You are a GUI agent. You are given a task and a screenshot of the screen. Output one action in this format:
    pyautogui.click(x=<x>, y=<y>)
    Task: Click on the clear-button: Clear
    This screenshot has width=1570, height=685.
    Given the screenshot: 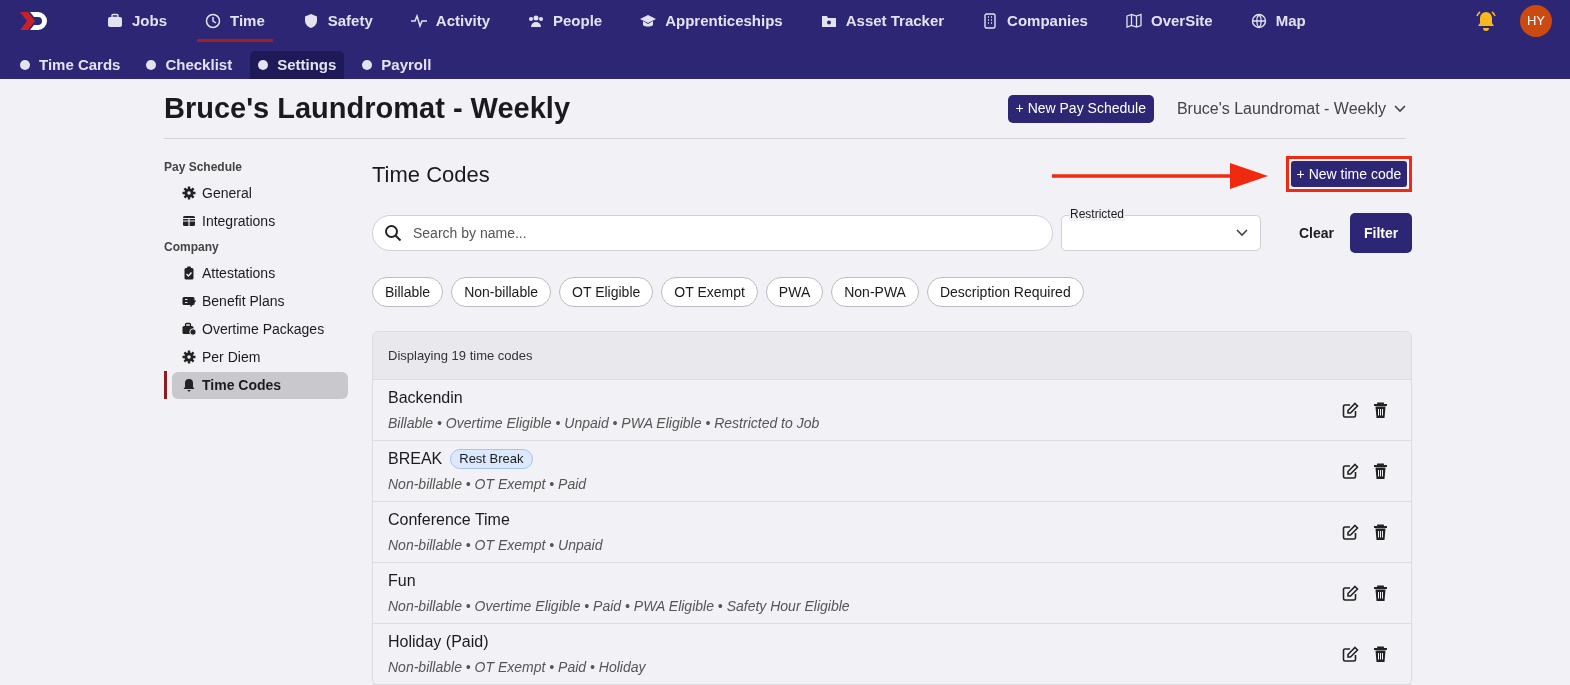 What is the action you would take?
    pyautogui.click(x=1317, y=233)
    